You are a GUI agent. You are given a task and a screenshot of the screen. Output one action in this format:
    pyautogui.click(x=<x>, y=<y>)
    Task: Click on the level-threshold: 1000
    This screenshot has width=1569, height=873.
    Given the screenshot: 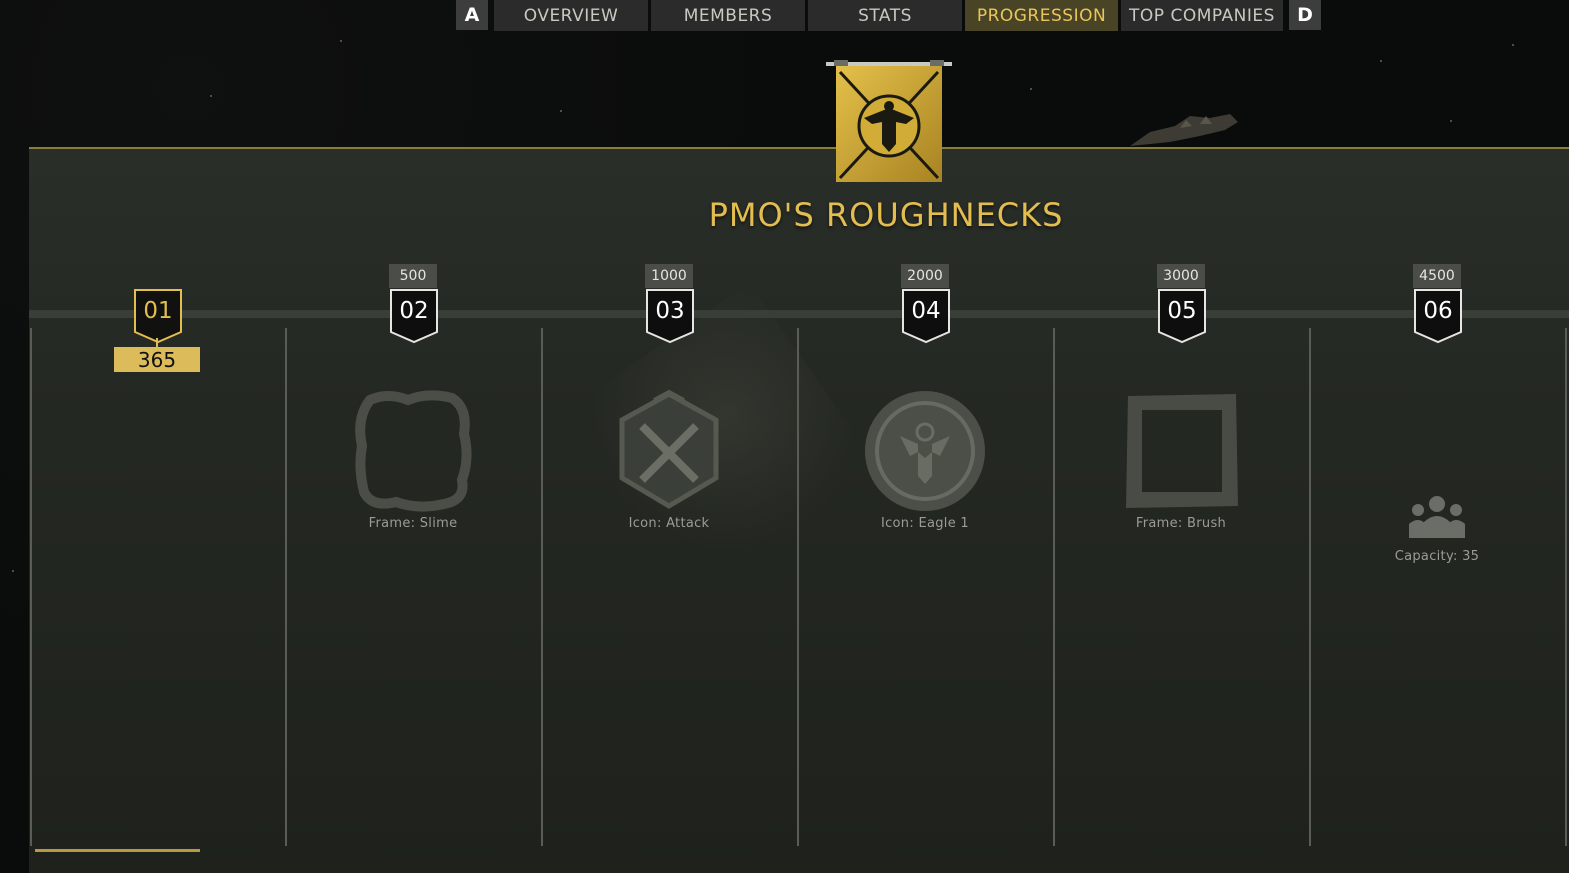 What is the action you would take?
    pyautogui.click(x=669, y=276)
    